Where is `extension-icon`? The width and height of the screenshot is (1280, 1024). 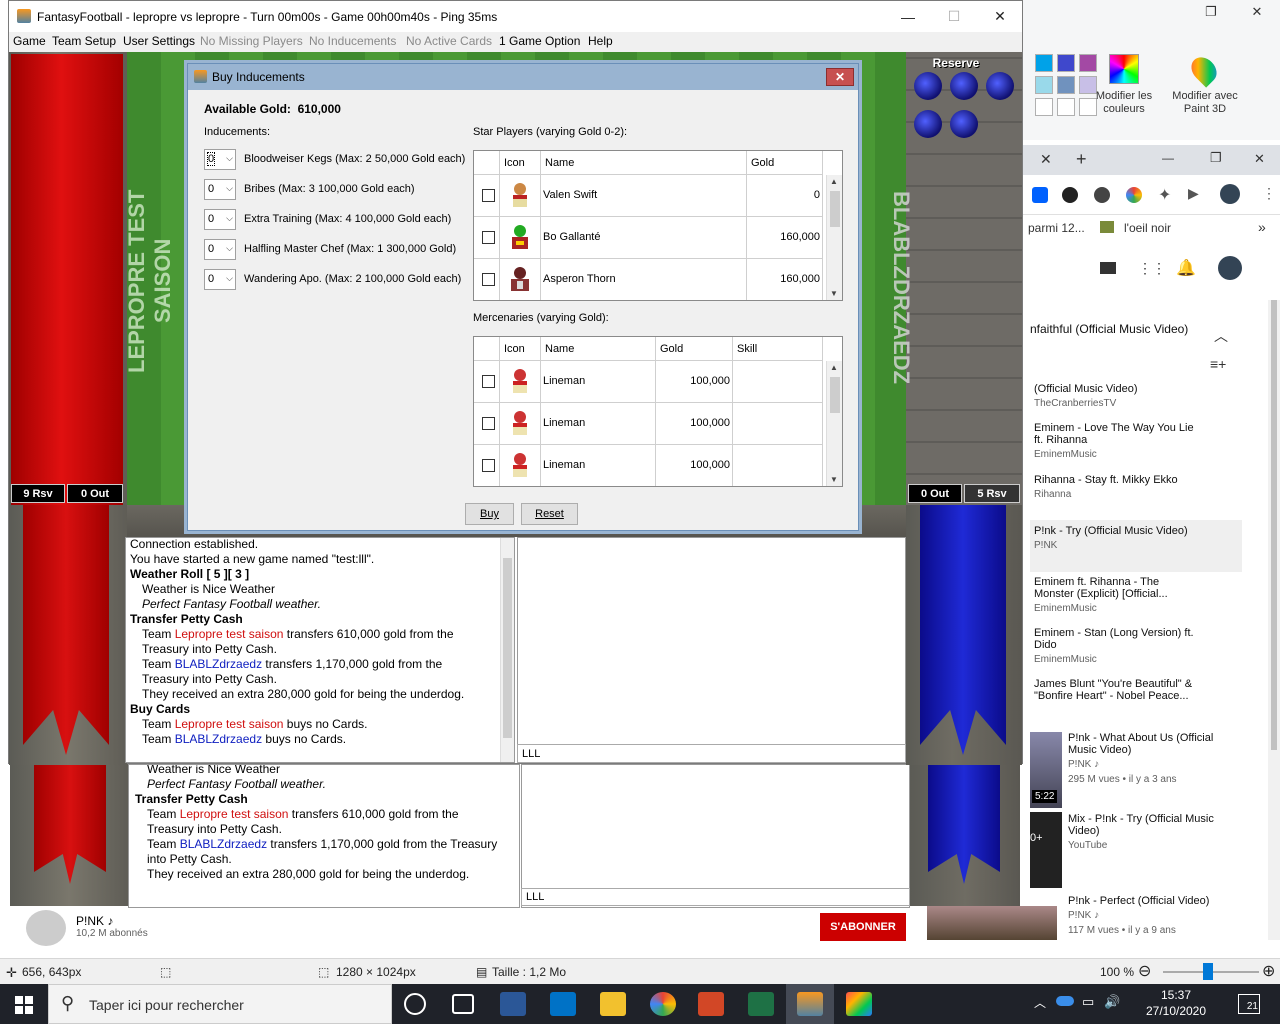 extension-icon is located at coordinates (1070, 195).